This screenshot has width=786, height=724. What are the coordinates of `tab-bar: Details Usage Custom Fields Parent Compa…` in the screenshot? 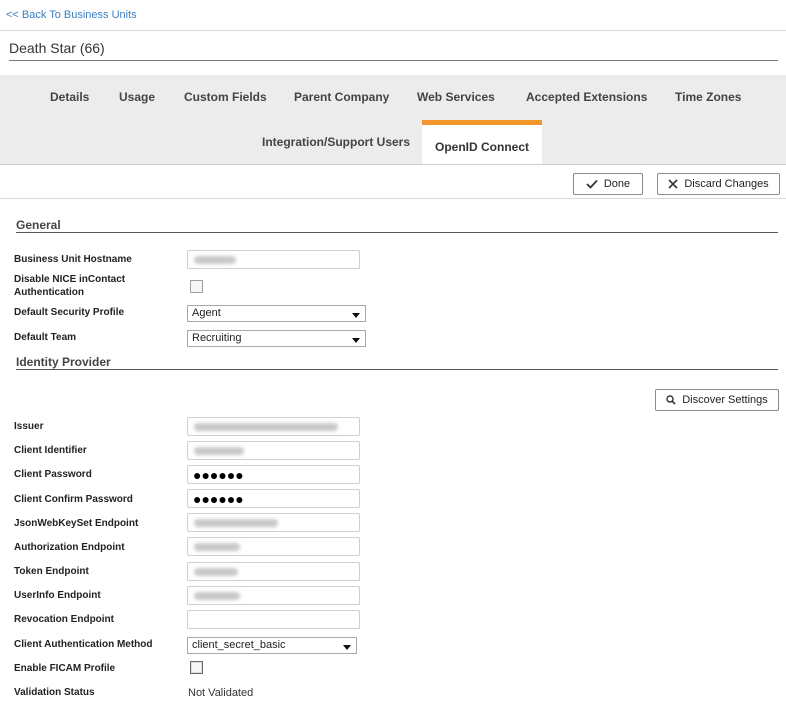 It's located at (393, 120).